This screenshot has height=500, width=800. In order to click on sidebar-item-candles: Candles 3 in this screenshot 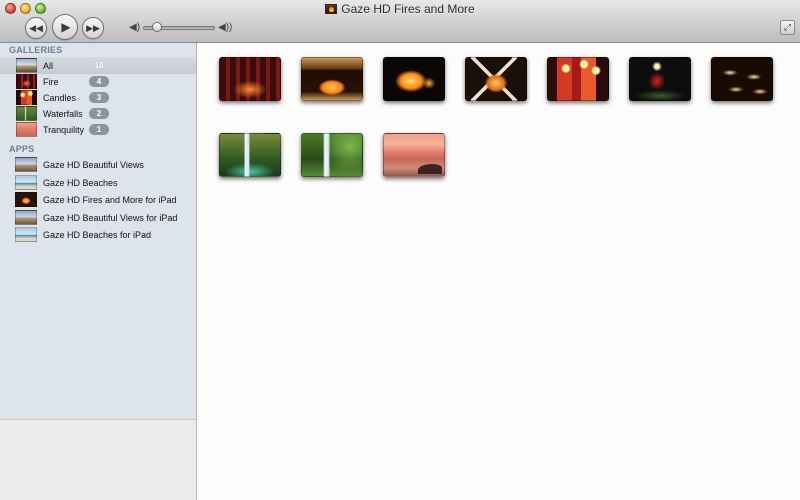, I will do `click(98, 97)`.